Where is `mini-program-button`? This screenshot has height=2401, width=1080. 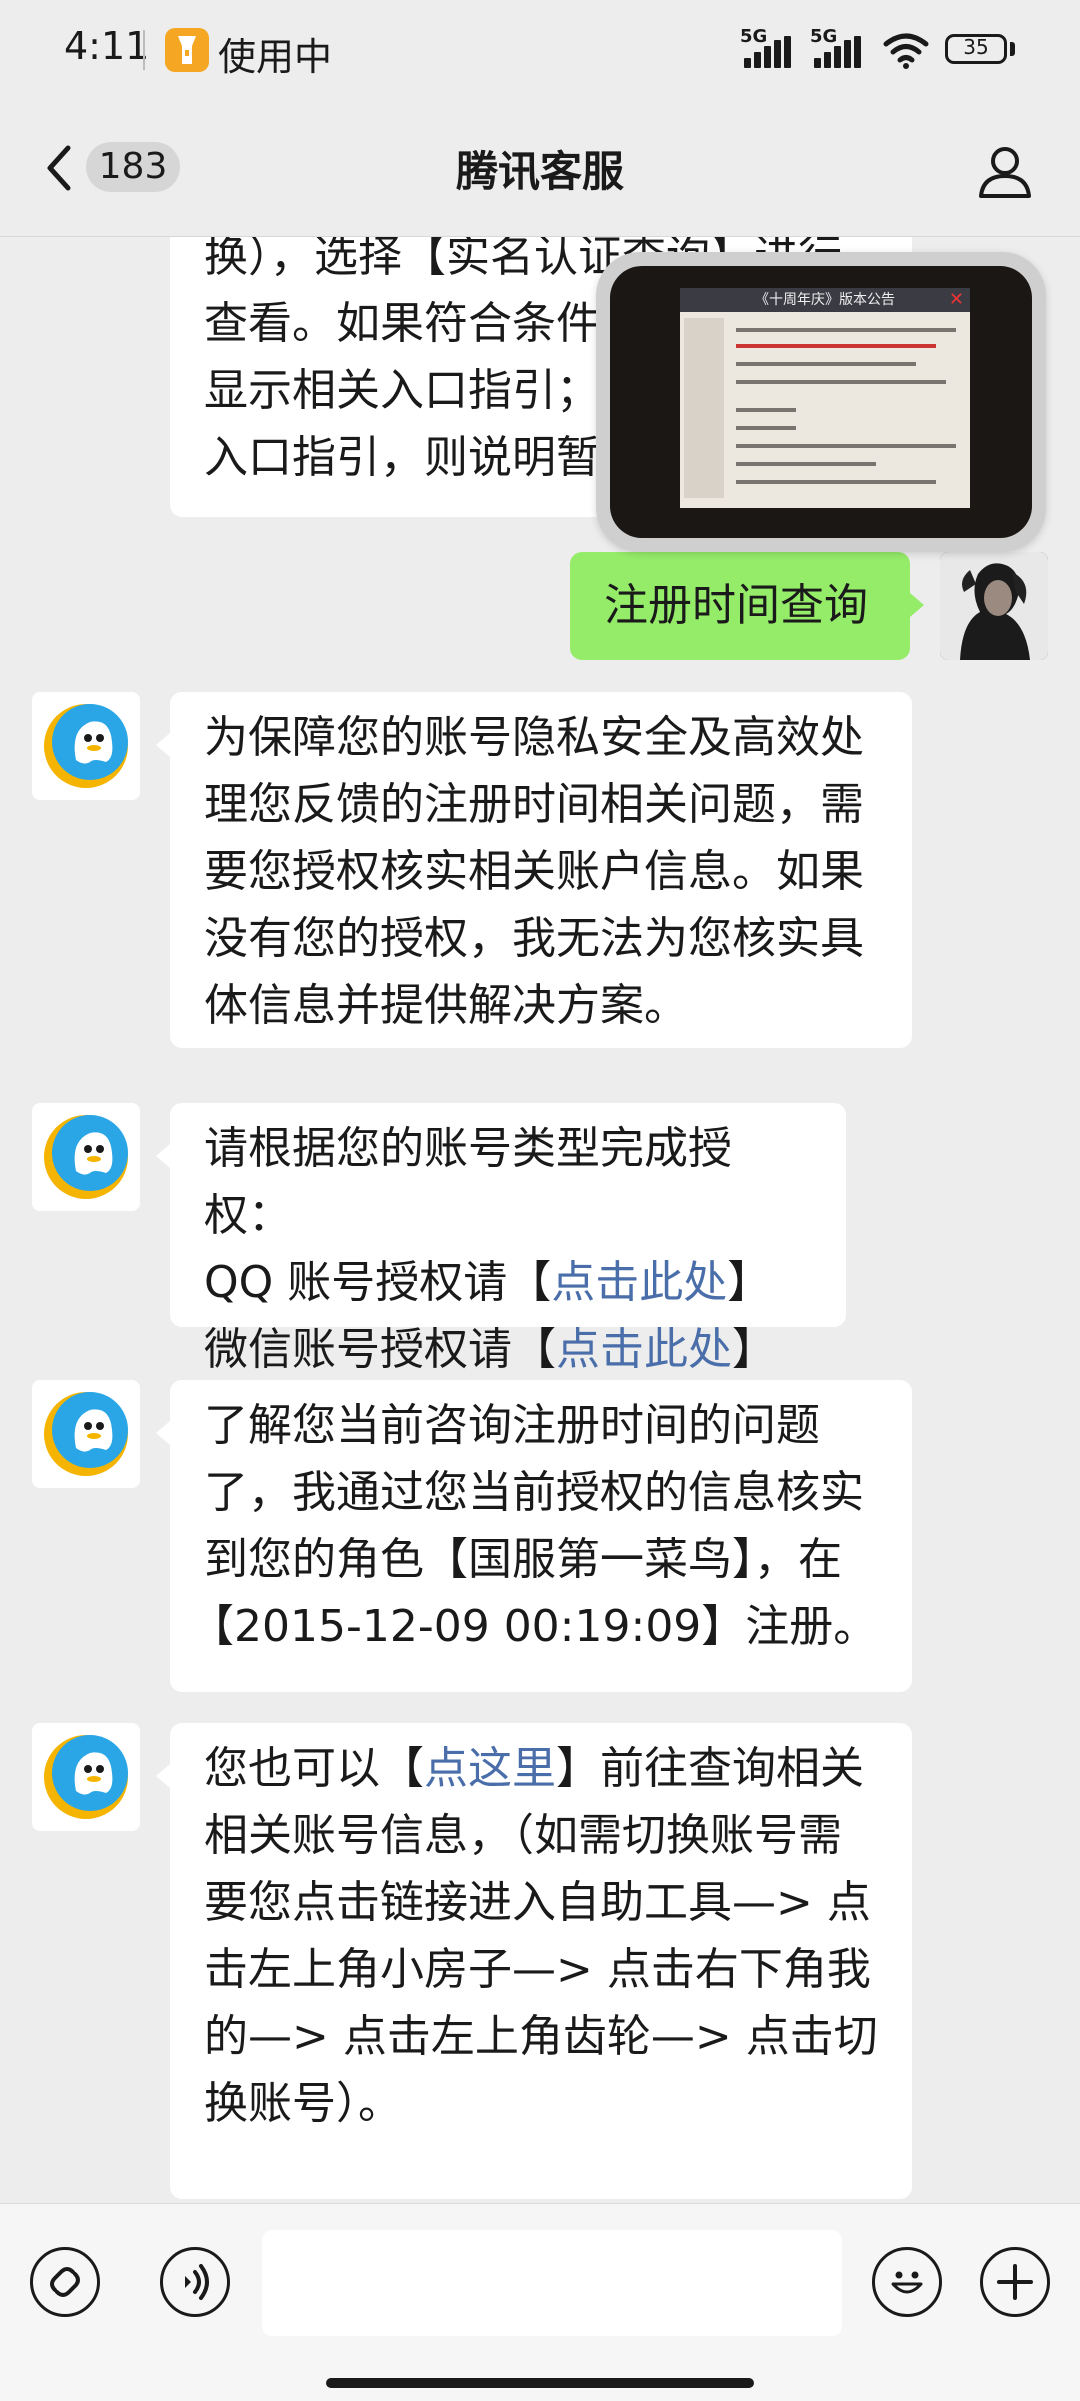
mini-program-button is located at coordinates (65, 2282).